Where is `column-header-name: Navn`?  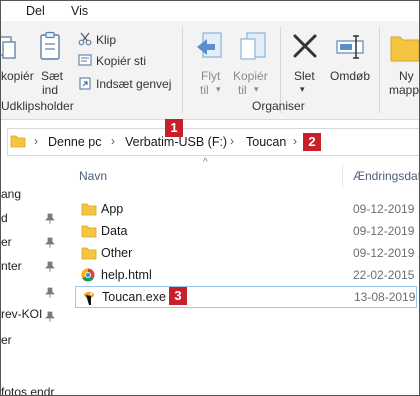 column-header-name: Navn is located at coordinates (93, 176).